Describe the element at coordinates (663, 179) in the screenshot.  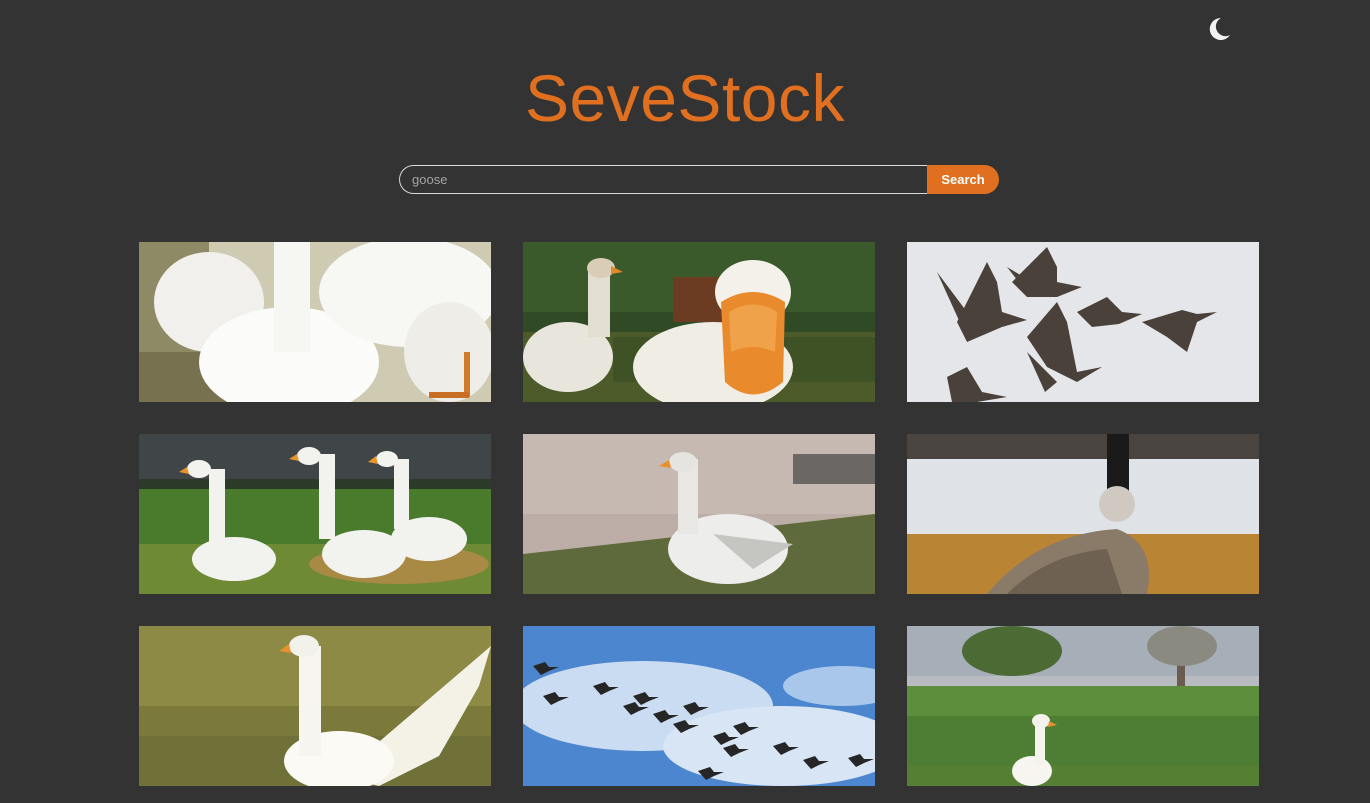
I see `search-input` at that location.